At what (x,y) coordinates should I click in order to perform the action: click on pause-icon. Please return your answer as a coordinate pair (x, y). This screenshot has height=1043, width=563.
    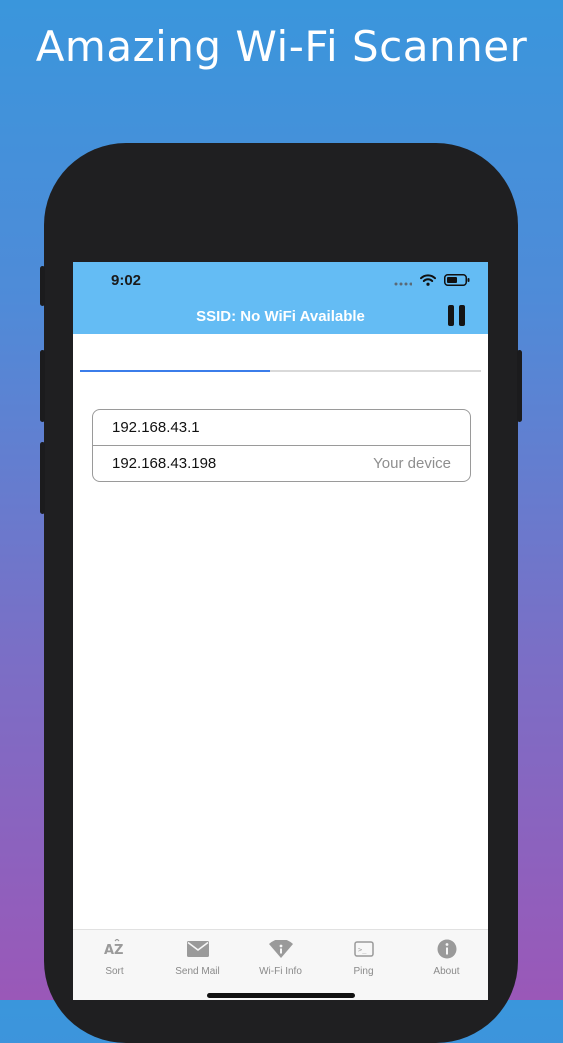
    Looking at the image, I should click on (451, 315).